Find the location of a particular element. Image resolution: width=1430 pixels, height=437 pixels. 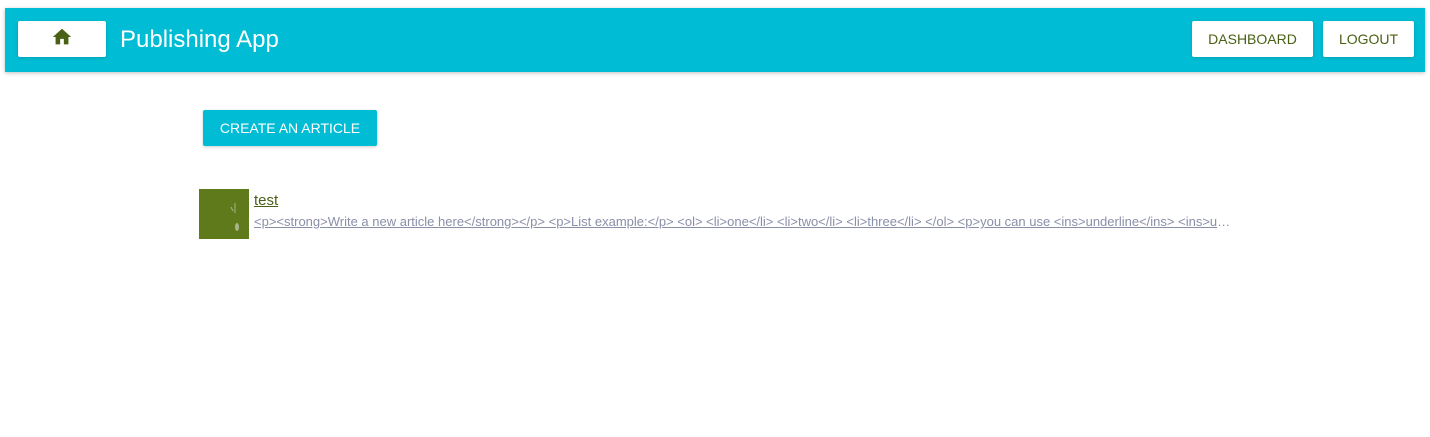

logout-button: LOGOUT is located at coordinates (1368, 39).